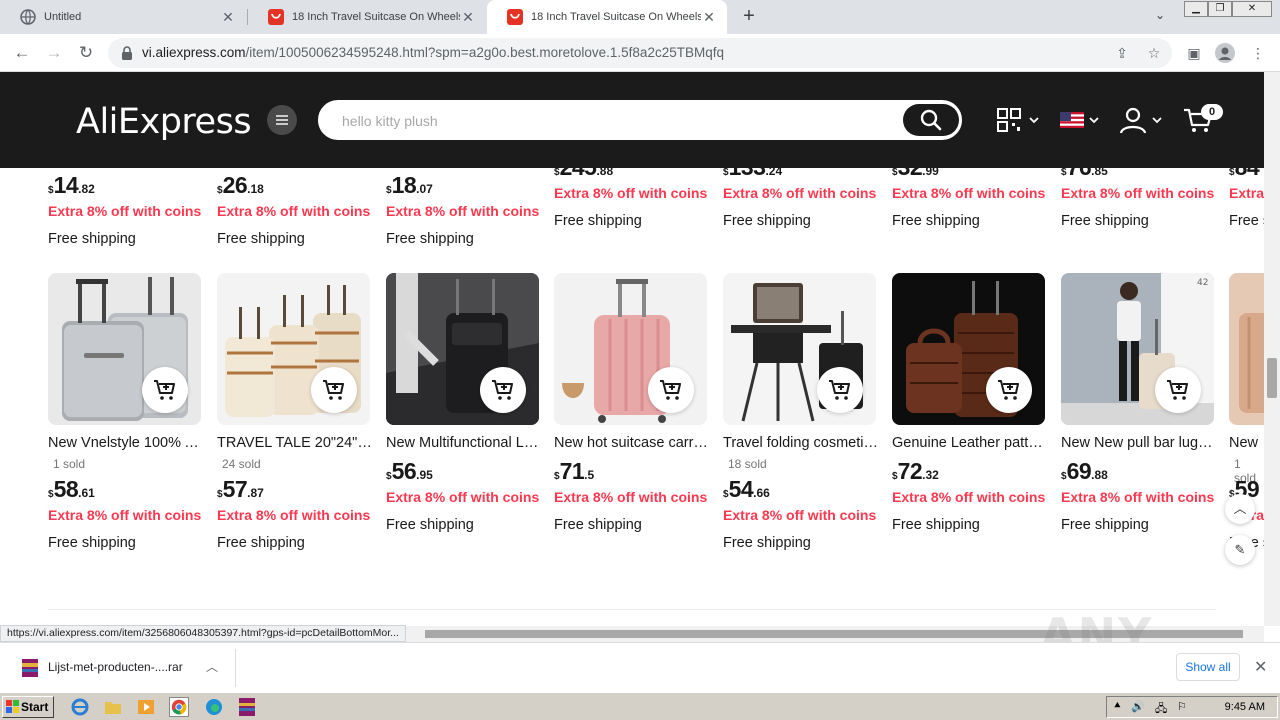  Describe the element at coordinates (1246, 443) in the screenshot. I see `product-title: New` at that location.